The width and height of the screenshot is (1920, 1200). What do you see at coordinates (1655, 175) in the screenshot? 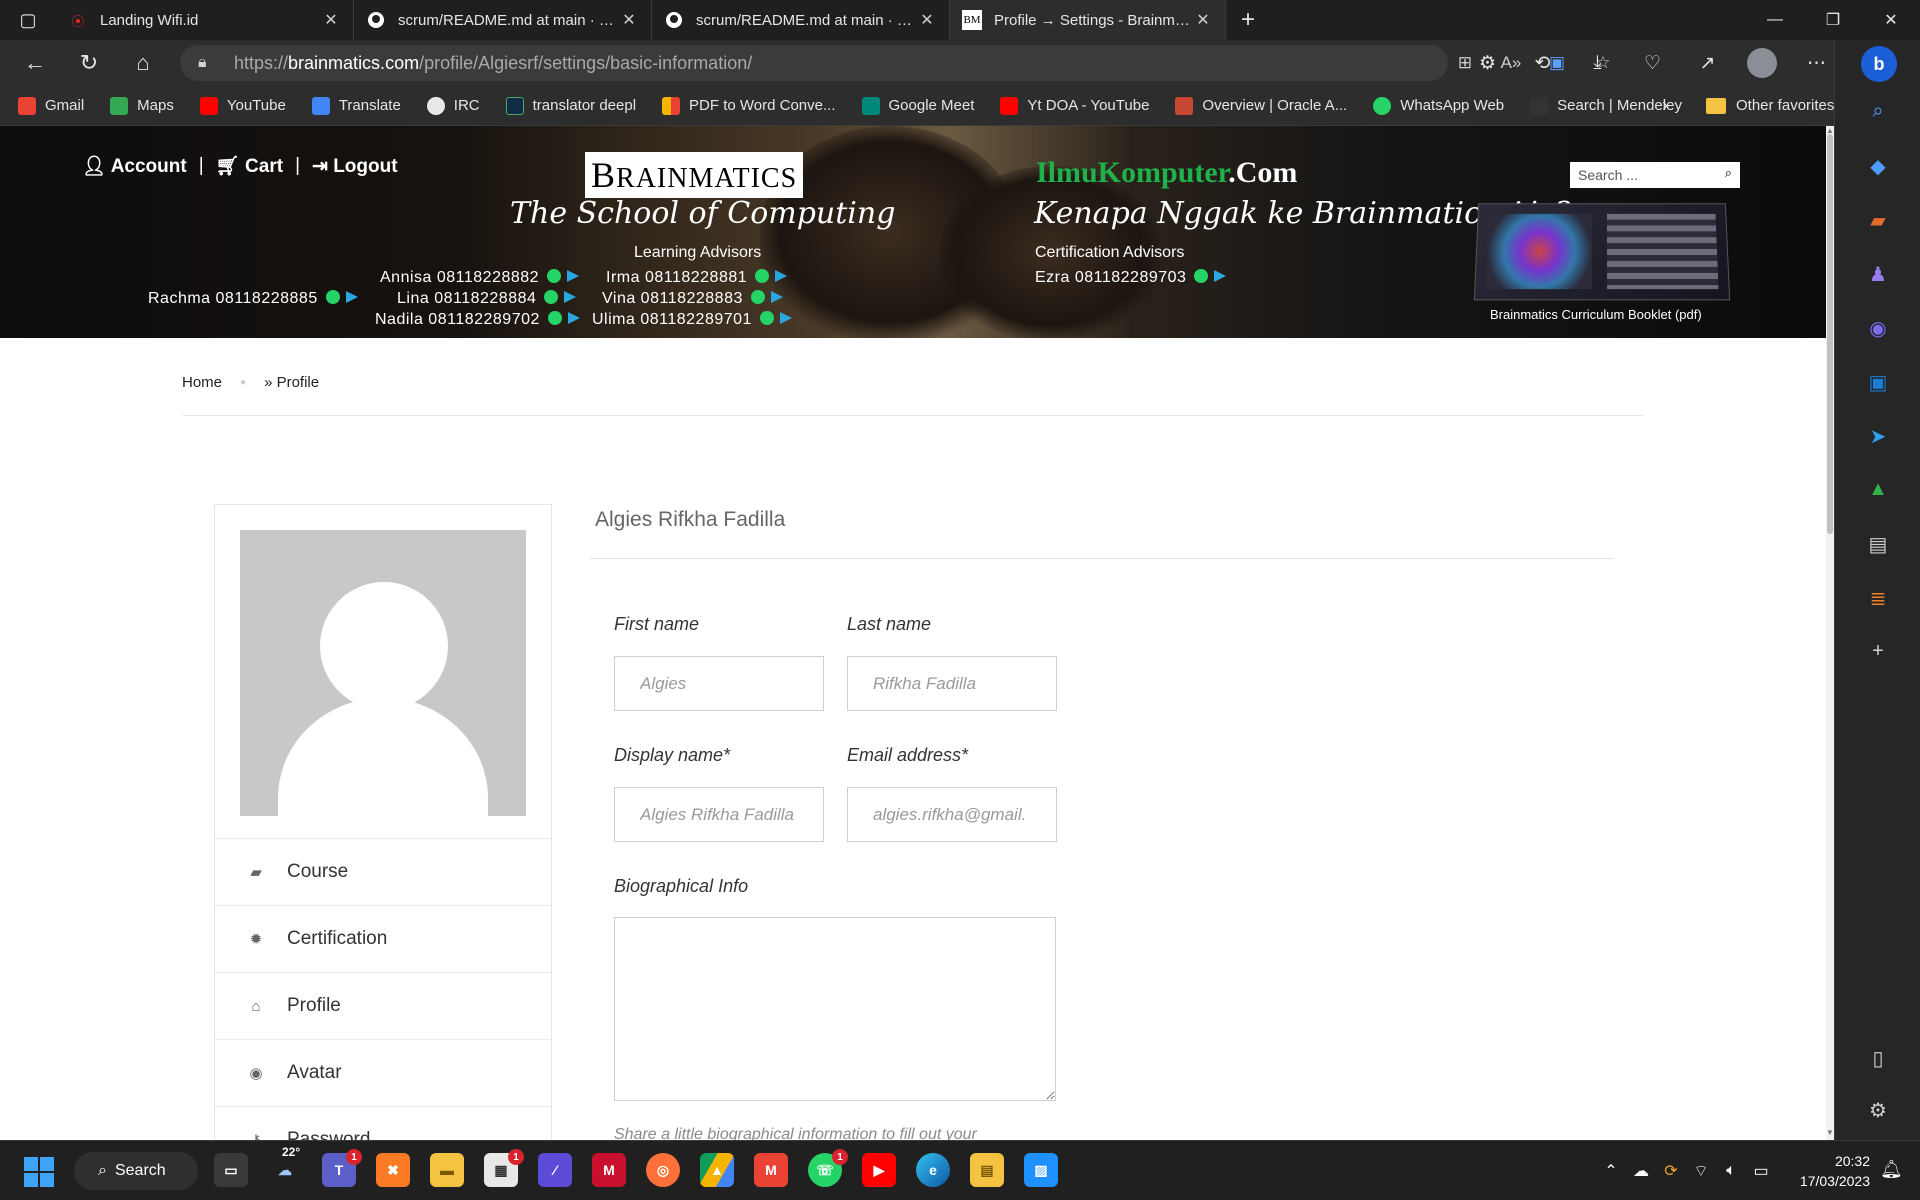
I see `site-search-input: Search ... ⌕` at bounding box center [1655, 175].